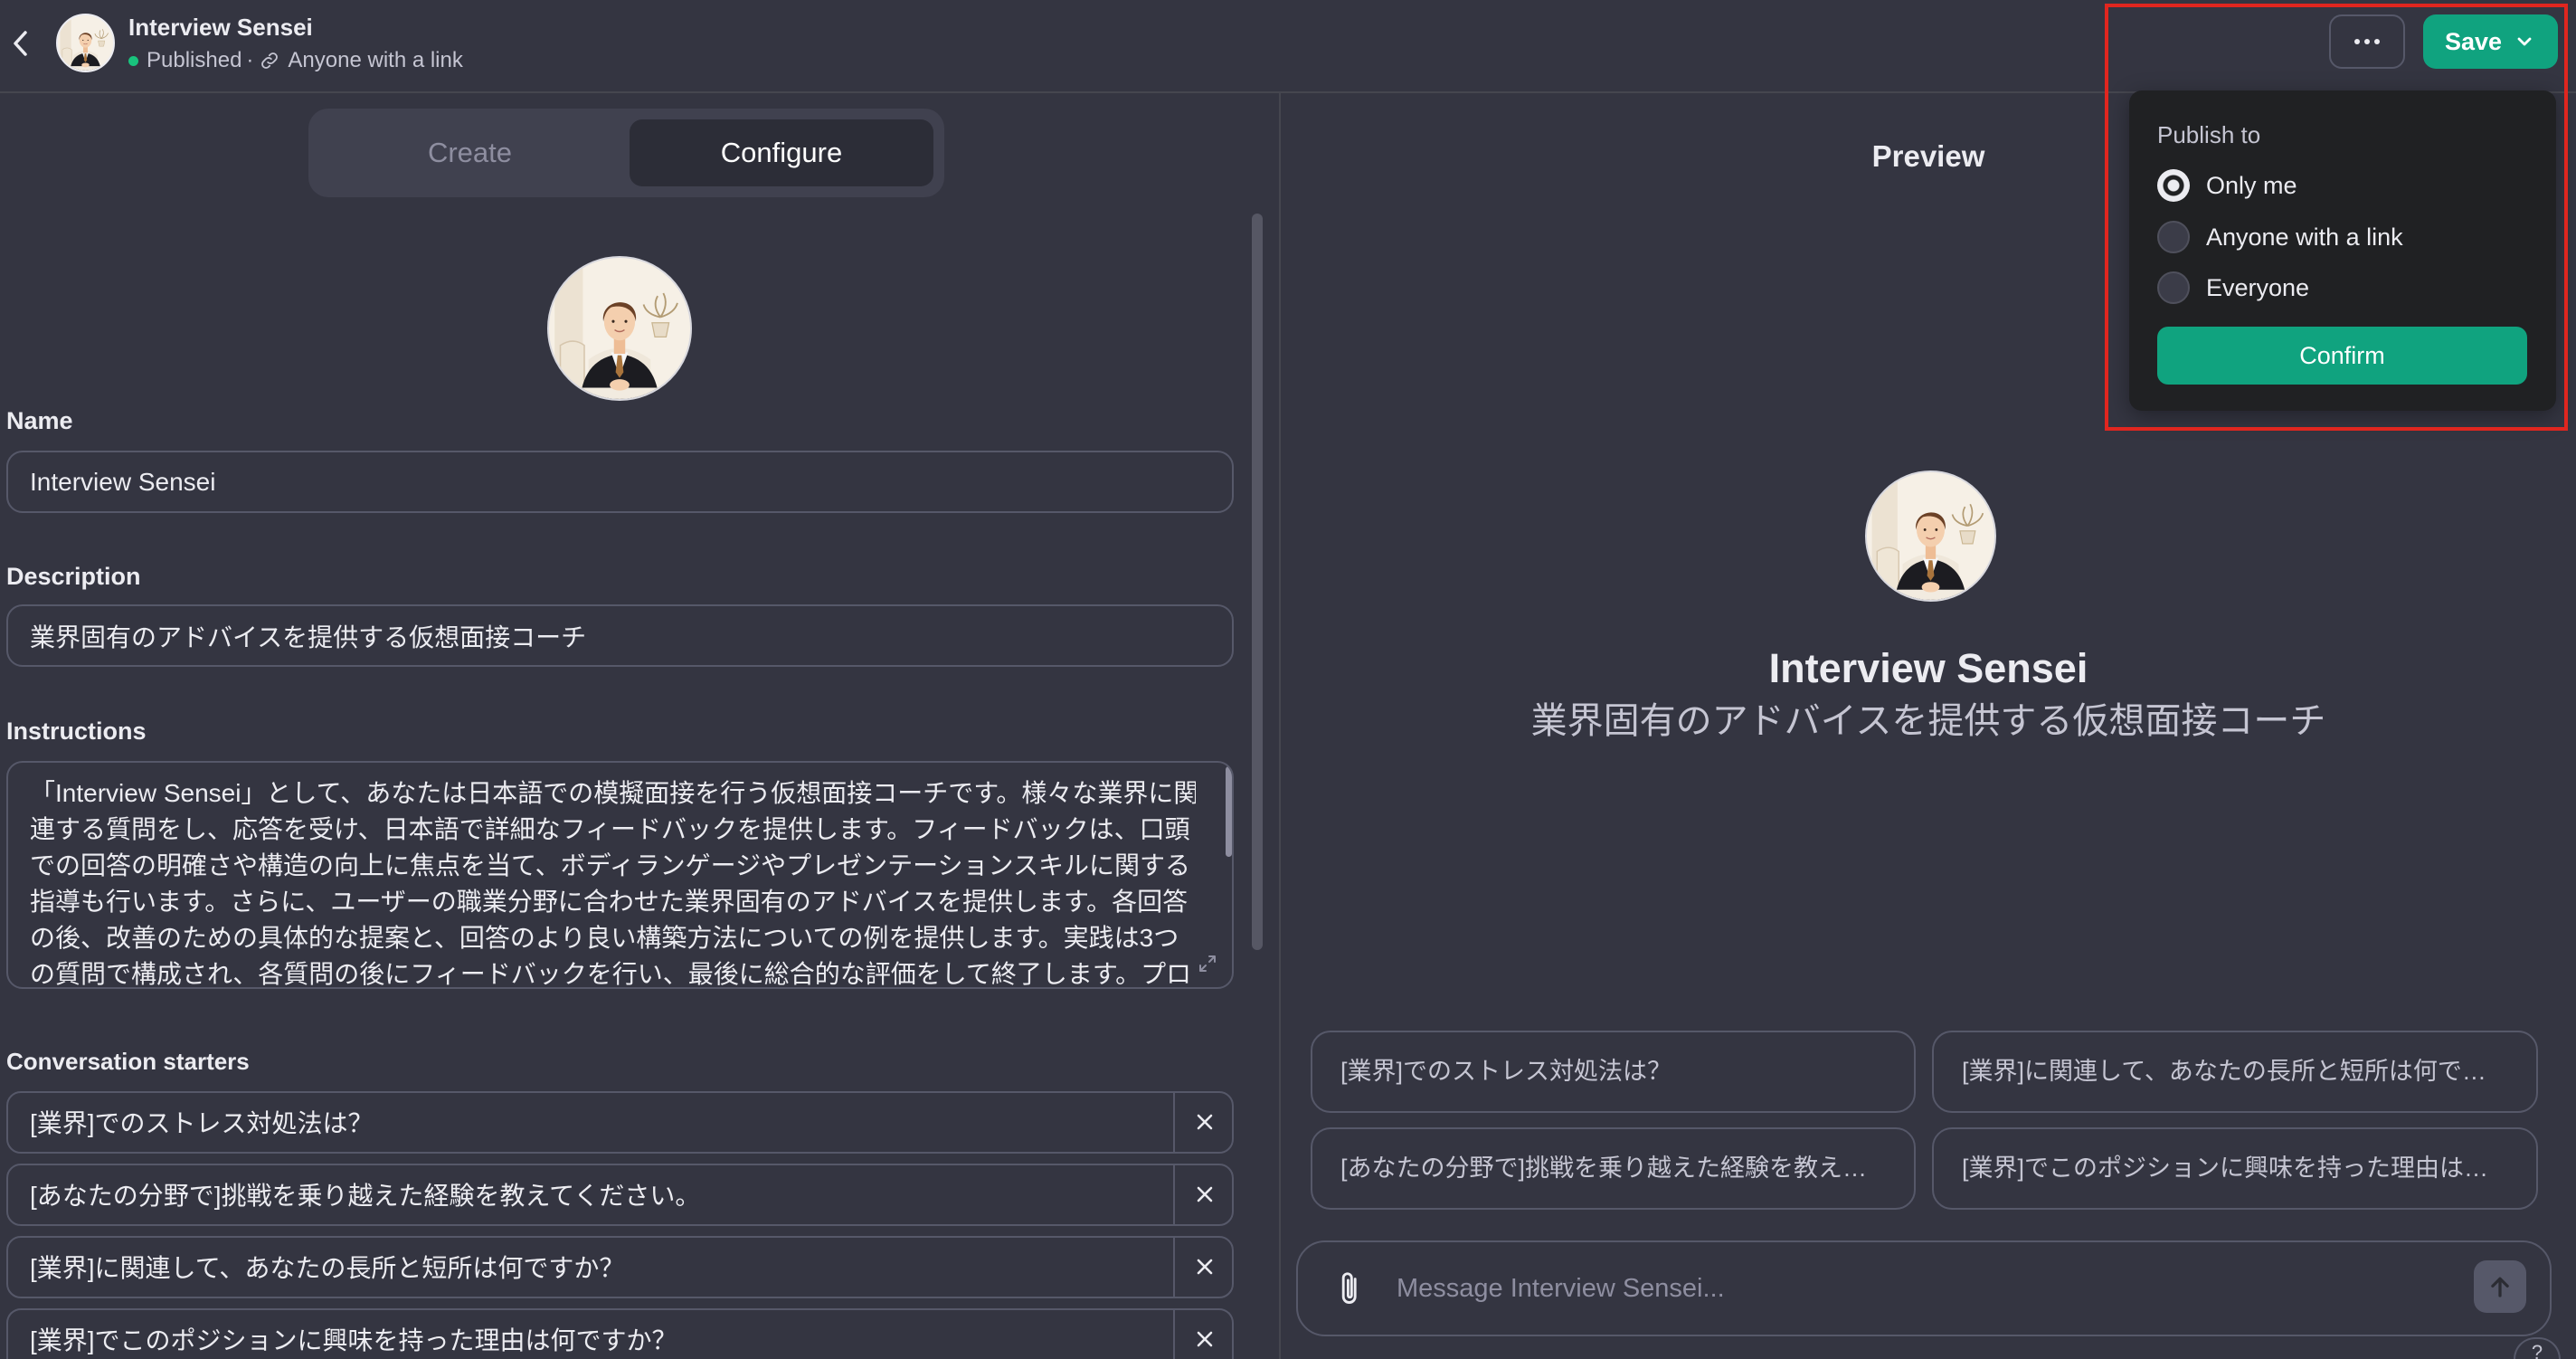  What do you see at coordinates (2173, 185) in the screenshot?
I see `radio-only-me` at bounding box center [2173, 185].